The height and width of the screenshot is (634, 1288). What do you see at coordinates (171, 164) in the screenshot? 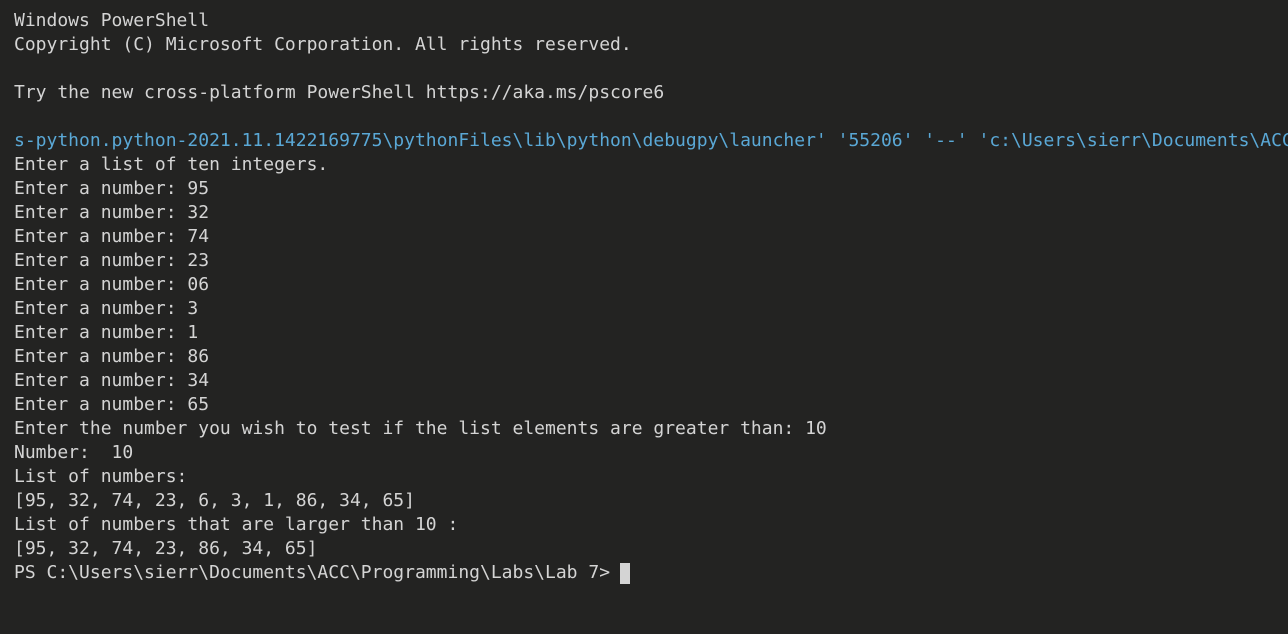
I see `output-line: Enter a list of ten integers.` at bounding box center [171, 164].